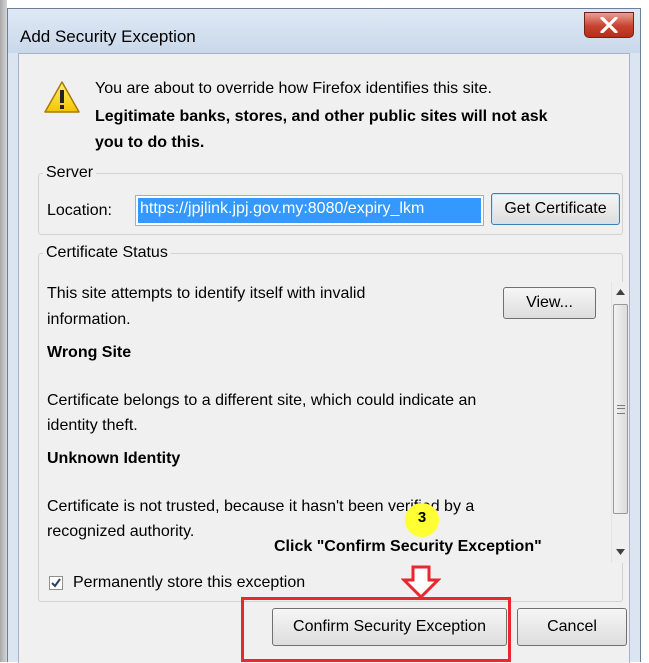  Describe the element at coordinates (70, 173) in the screenshot. I see `server-legend: Server` at that location.